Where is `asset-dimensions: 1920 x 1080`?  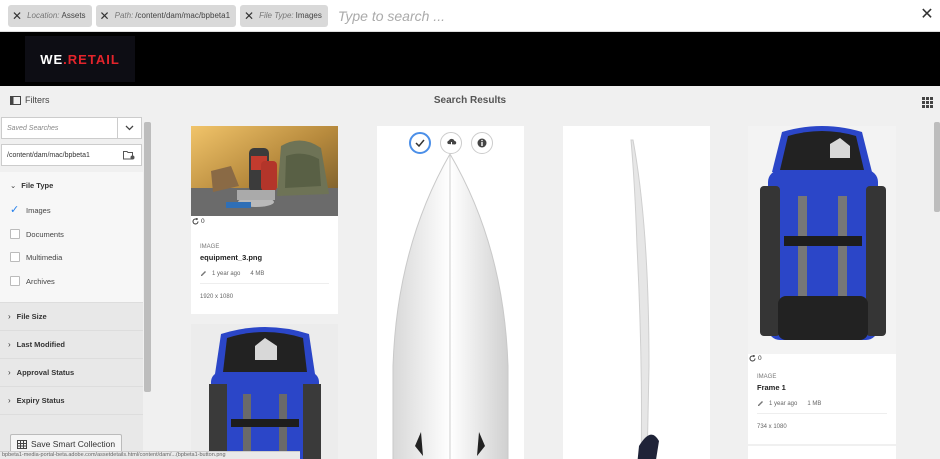 asset-dimensions: 1920 x 1080 is located at coordinates (217, 297).